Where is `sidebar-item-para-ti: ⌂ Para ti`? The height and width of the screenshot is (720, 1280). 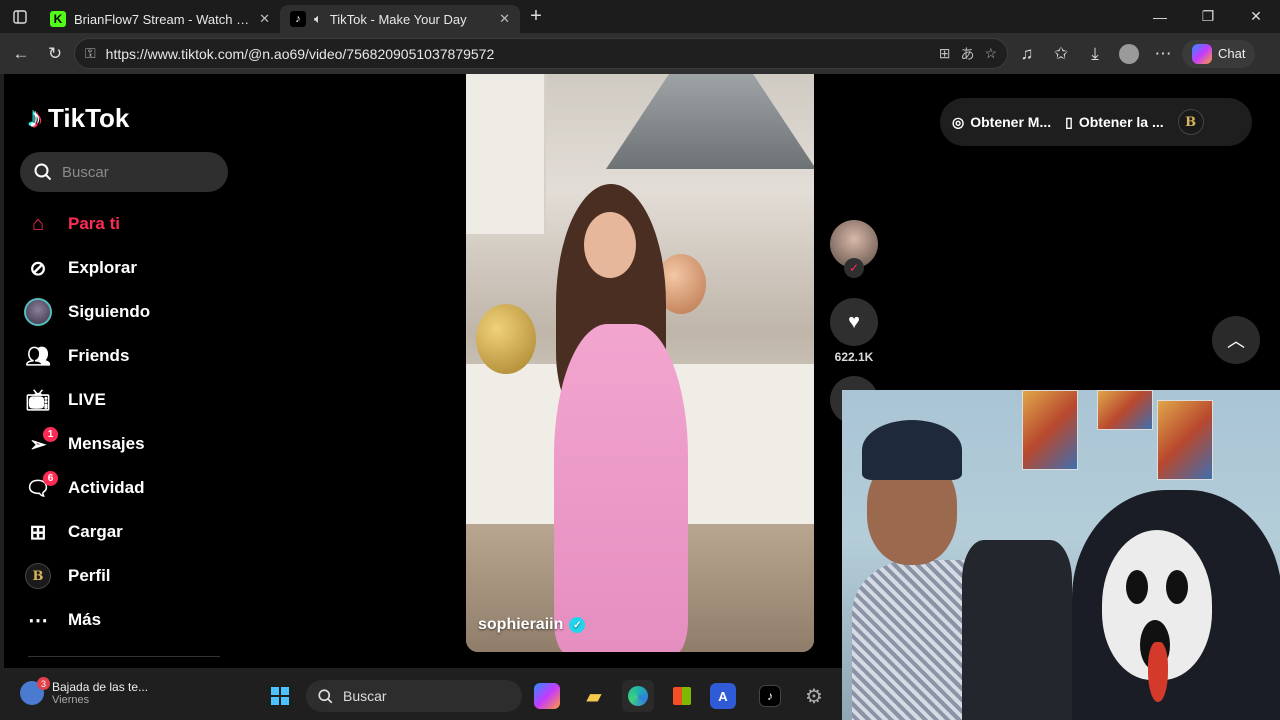 sidebar-item-para-ti: ⌂ Para ti is located at coordinates (124, 224).